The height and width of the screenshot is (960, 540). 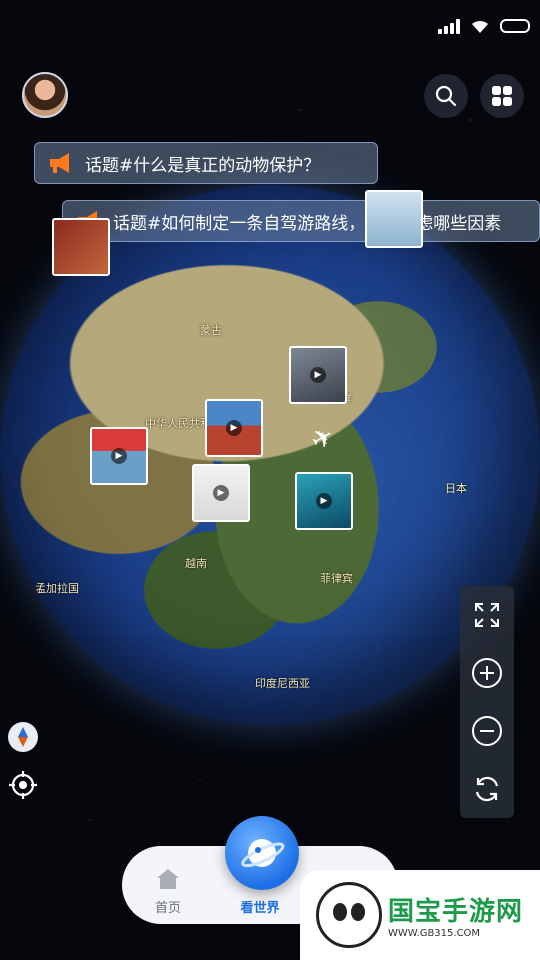 I want to click on topic-banner: 话题#如何制定一条自驾游路线，需要考虑哪些因素, so click(x=301, y=221).